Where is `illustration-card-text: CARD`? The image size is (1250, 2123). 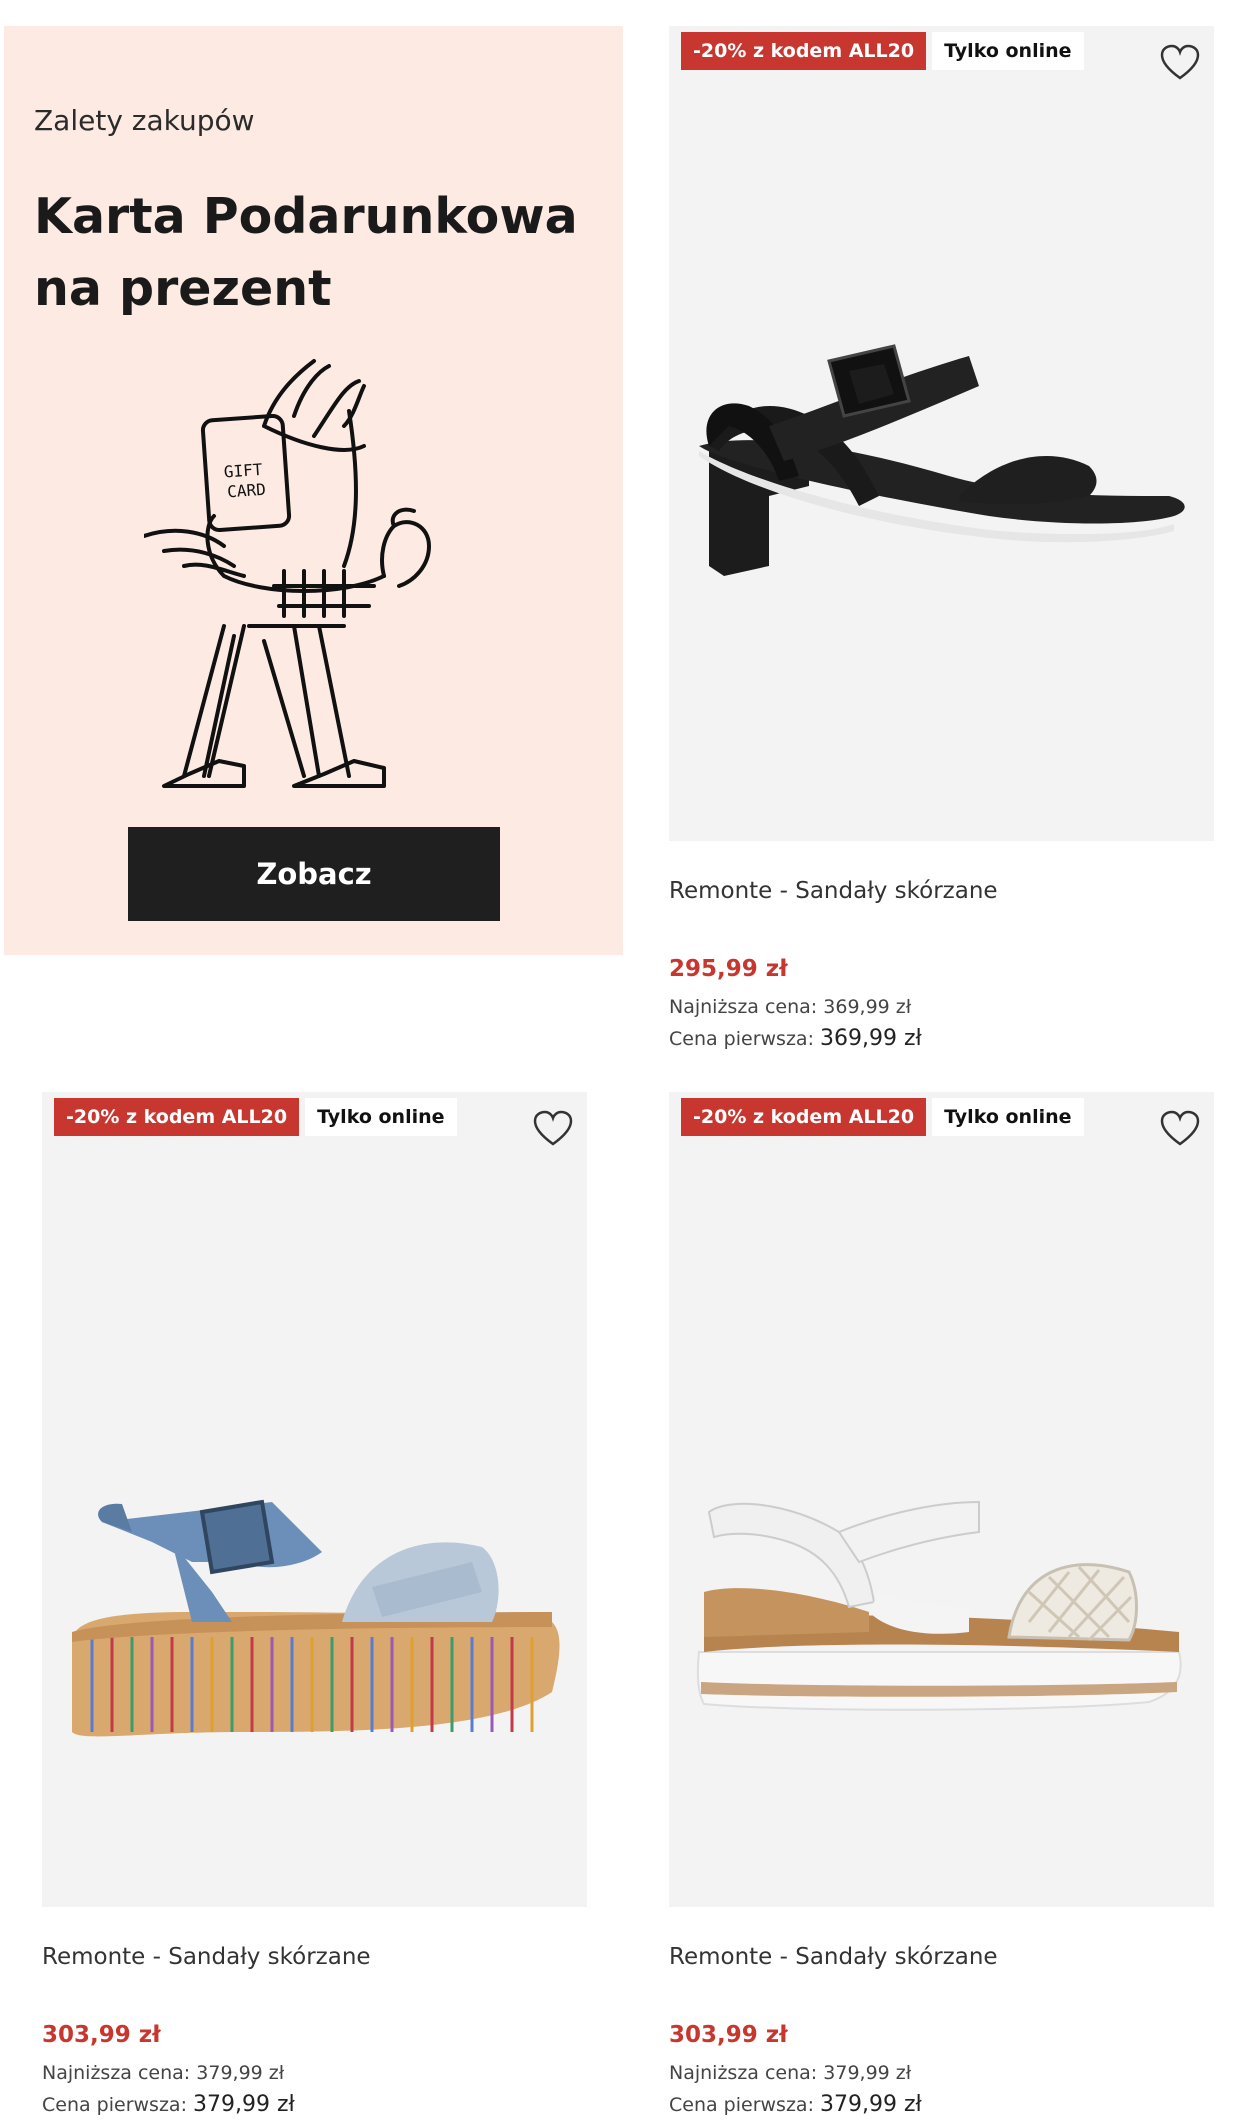
illustration-card-text: CARD is located at coordinates (247, 491).